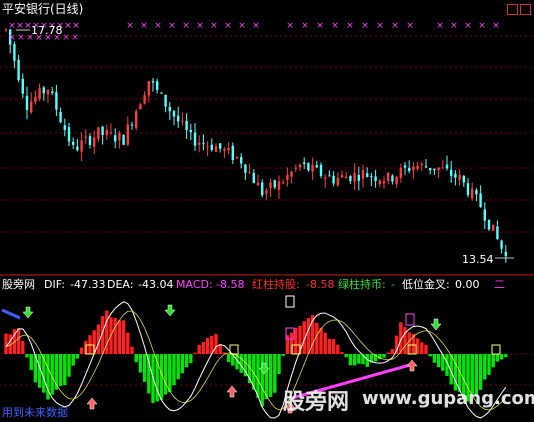  Describe the element at coordinates (120, 284) in the screenshot. I see `dea-label: DEA:` at that location.